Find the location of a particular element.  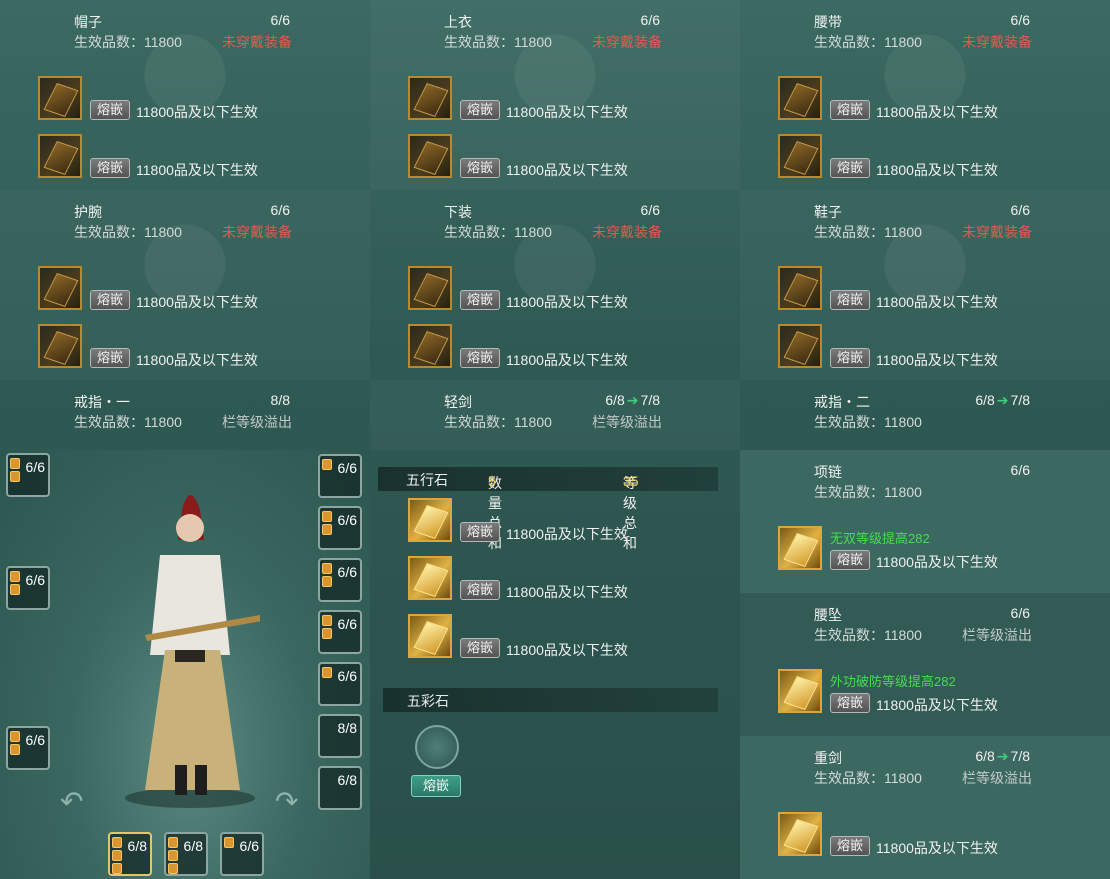

slot-name: 鞋子 is located at coordinates (828, 212).